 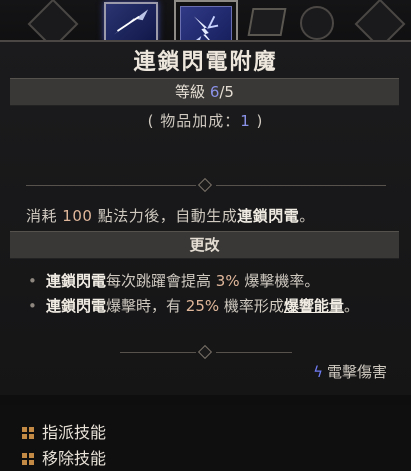 I want to click on modifier-number: 25%, so click(x=202, y=306).